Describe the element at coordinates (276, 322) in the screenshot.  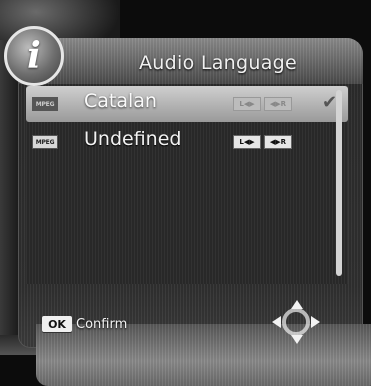
I see `arrow-left-icon` at that location.